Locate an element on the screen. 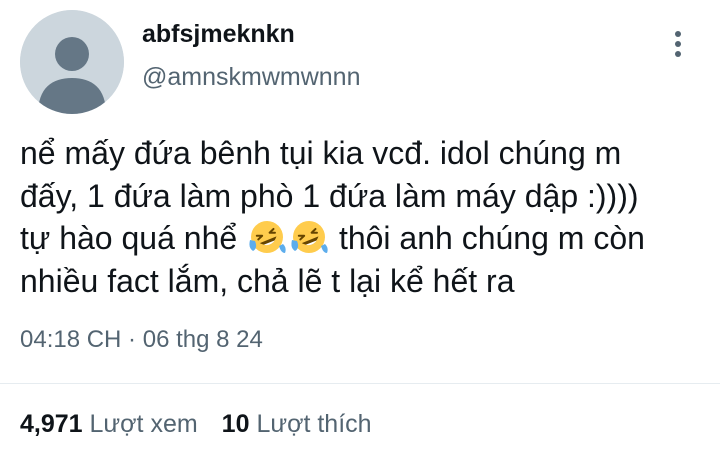 The image size is (720, 466). tweet-text-segment: tự hào quá nhể is located at coordinates (129, 238).